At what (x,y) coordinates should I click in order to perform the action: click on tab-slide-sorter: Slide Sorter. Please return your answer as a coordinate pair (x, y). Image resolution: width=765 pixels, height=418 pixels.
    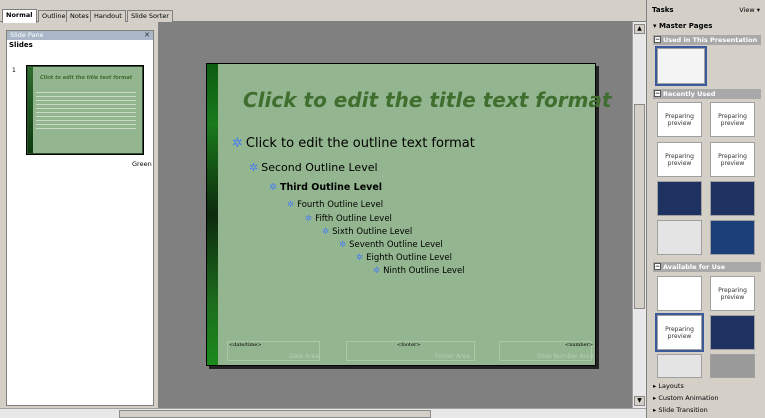
    Looking at the image, I should click on (150, 16).